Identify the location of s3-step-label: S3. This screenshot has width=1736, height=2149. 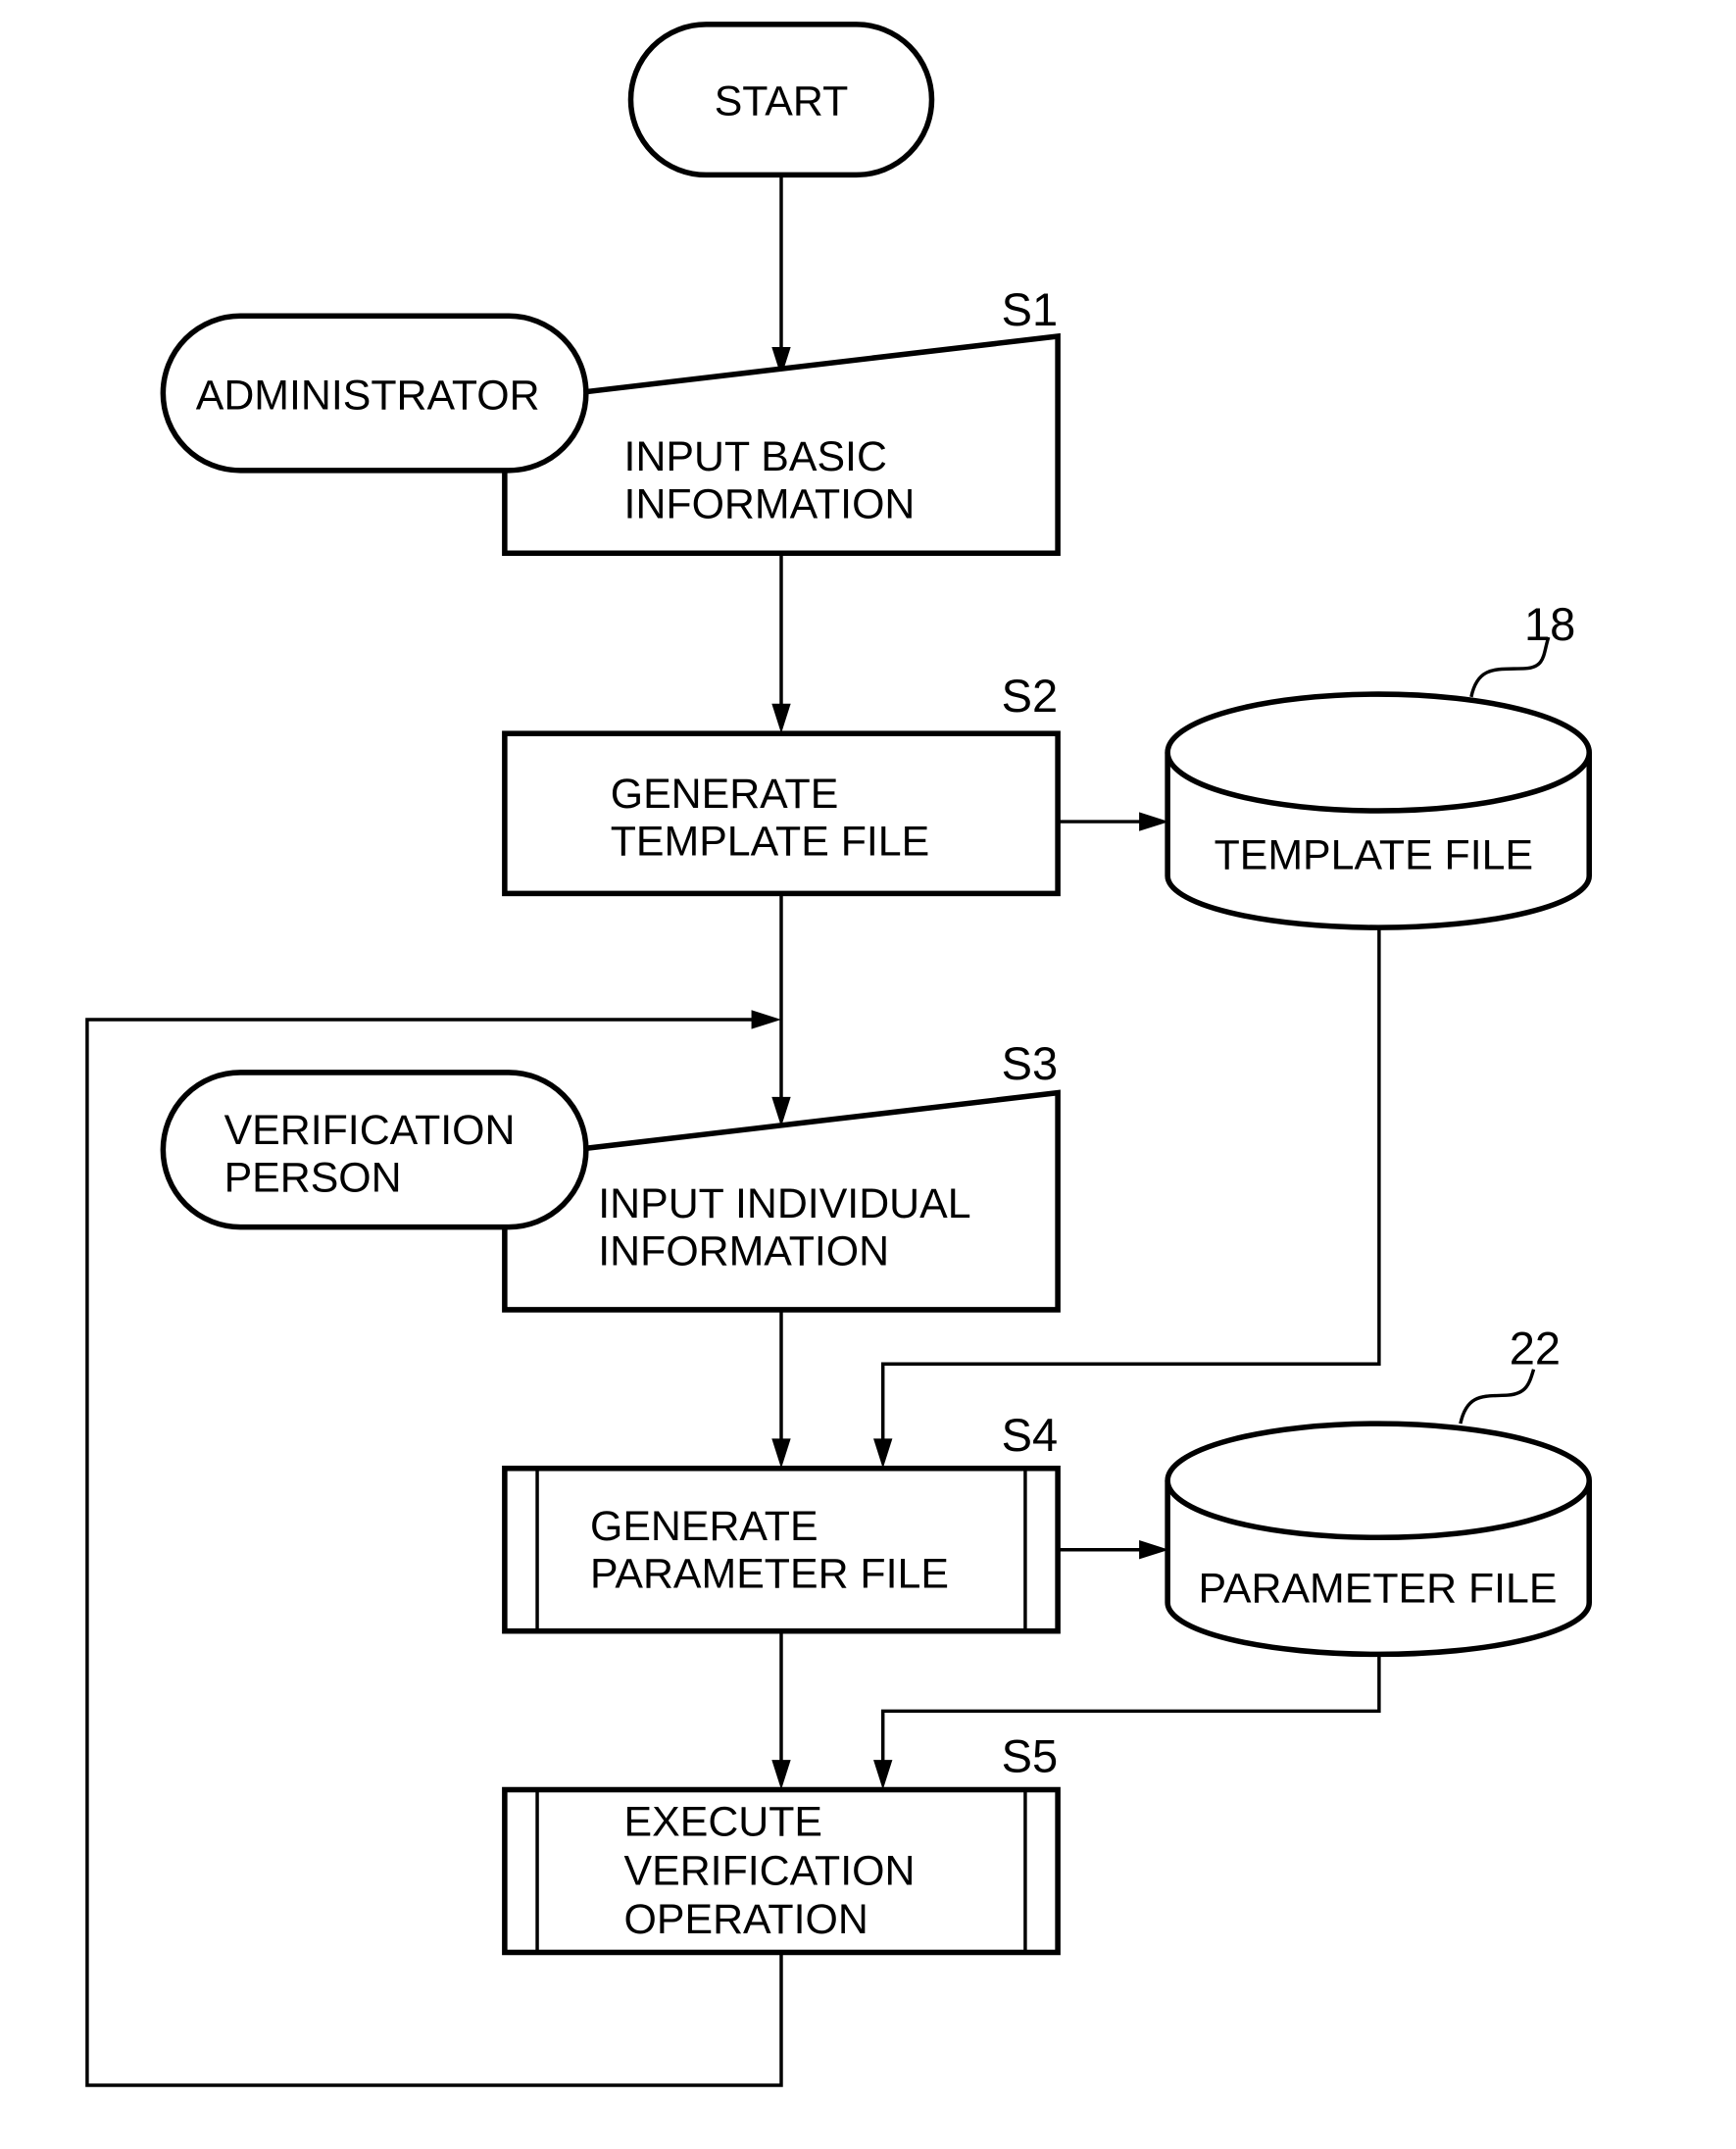
(1031, 1063).